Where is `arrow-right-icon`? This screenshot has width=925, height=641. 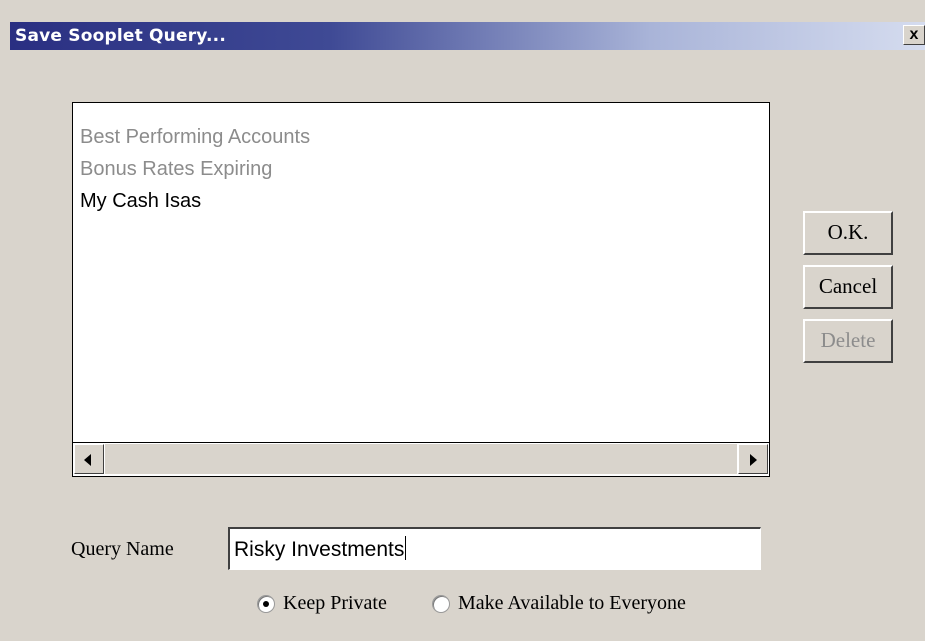 arrow-right-icon is located at coordinates (753, 460).